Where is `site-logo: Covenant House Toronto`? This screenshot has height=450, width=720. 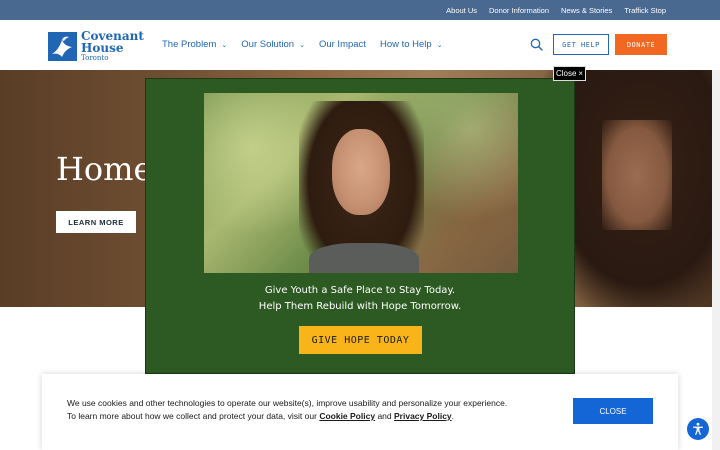
site-logo: Covenant House Toronto is located at coordinates (96, 46).